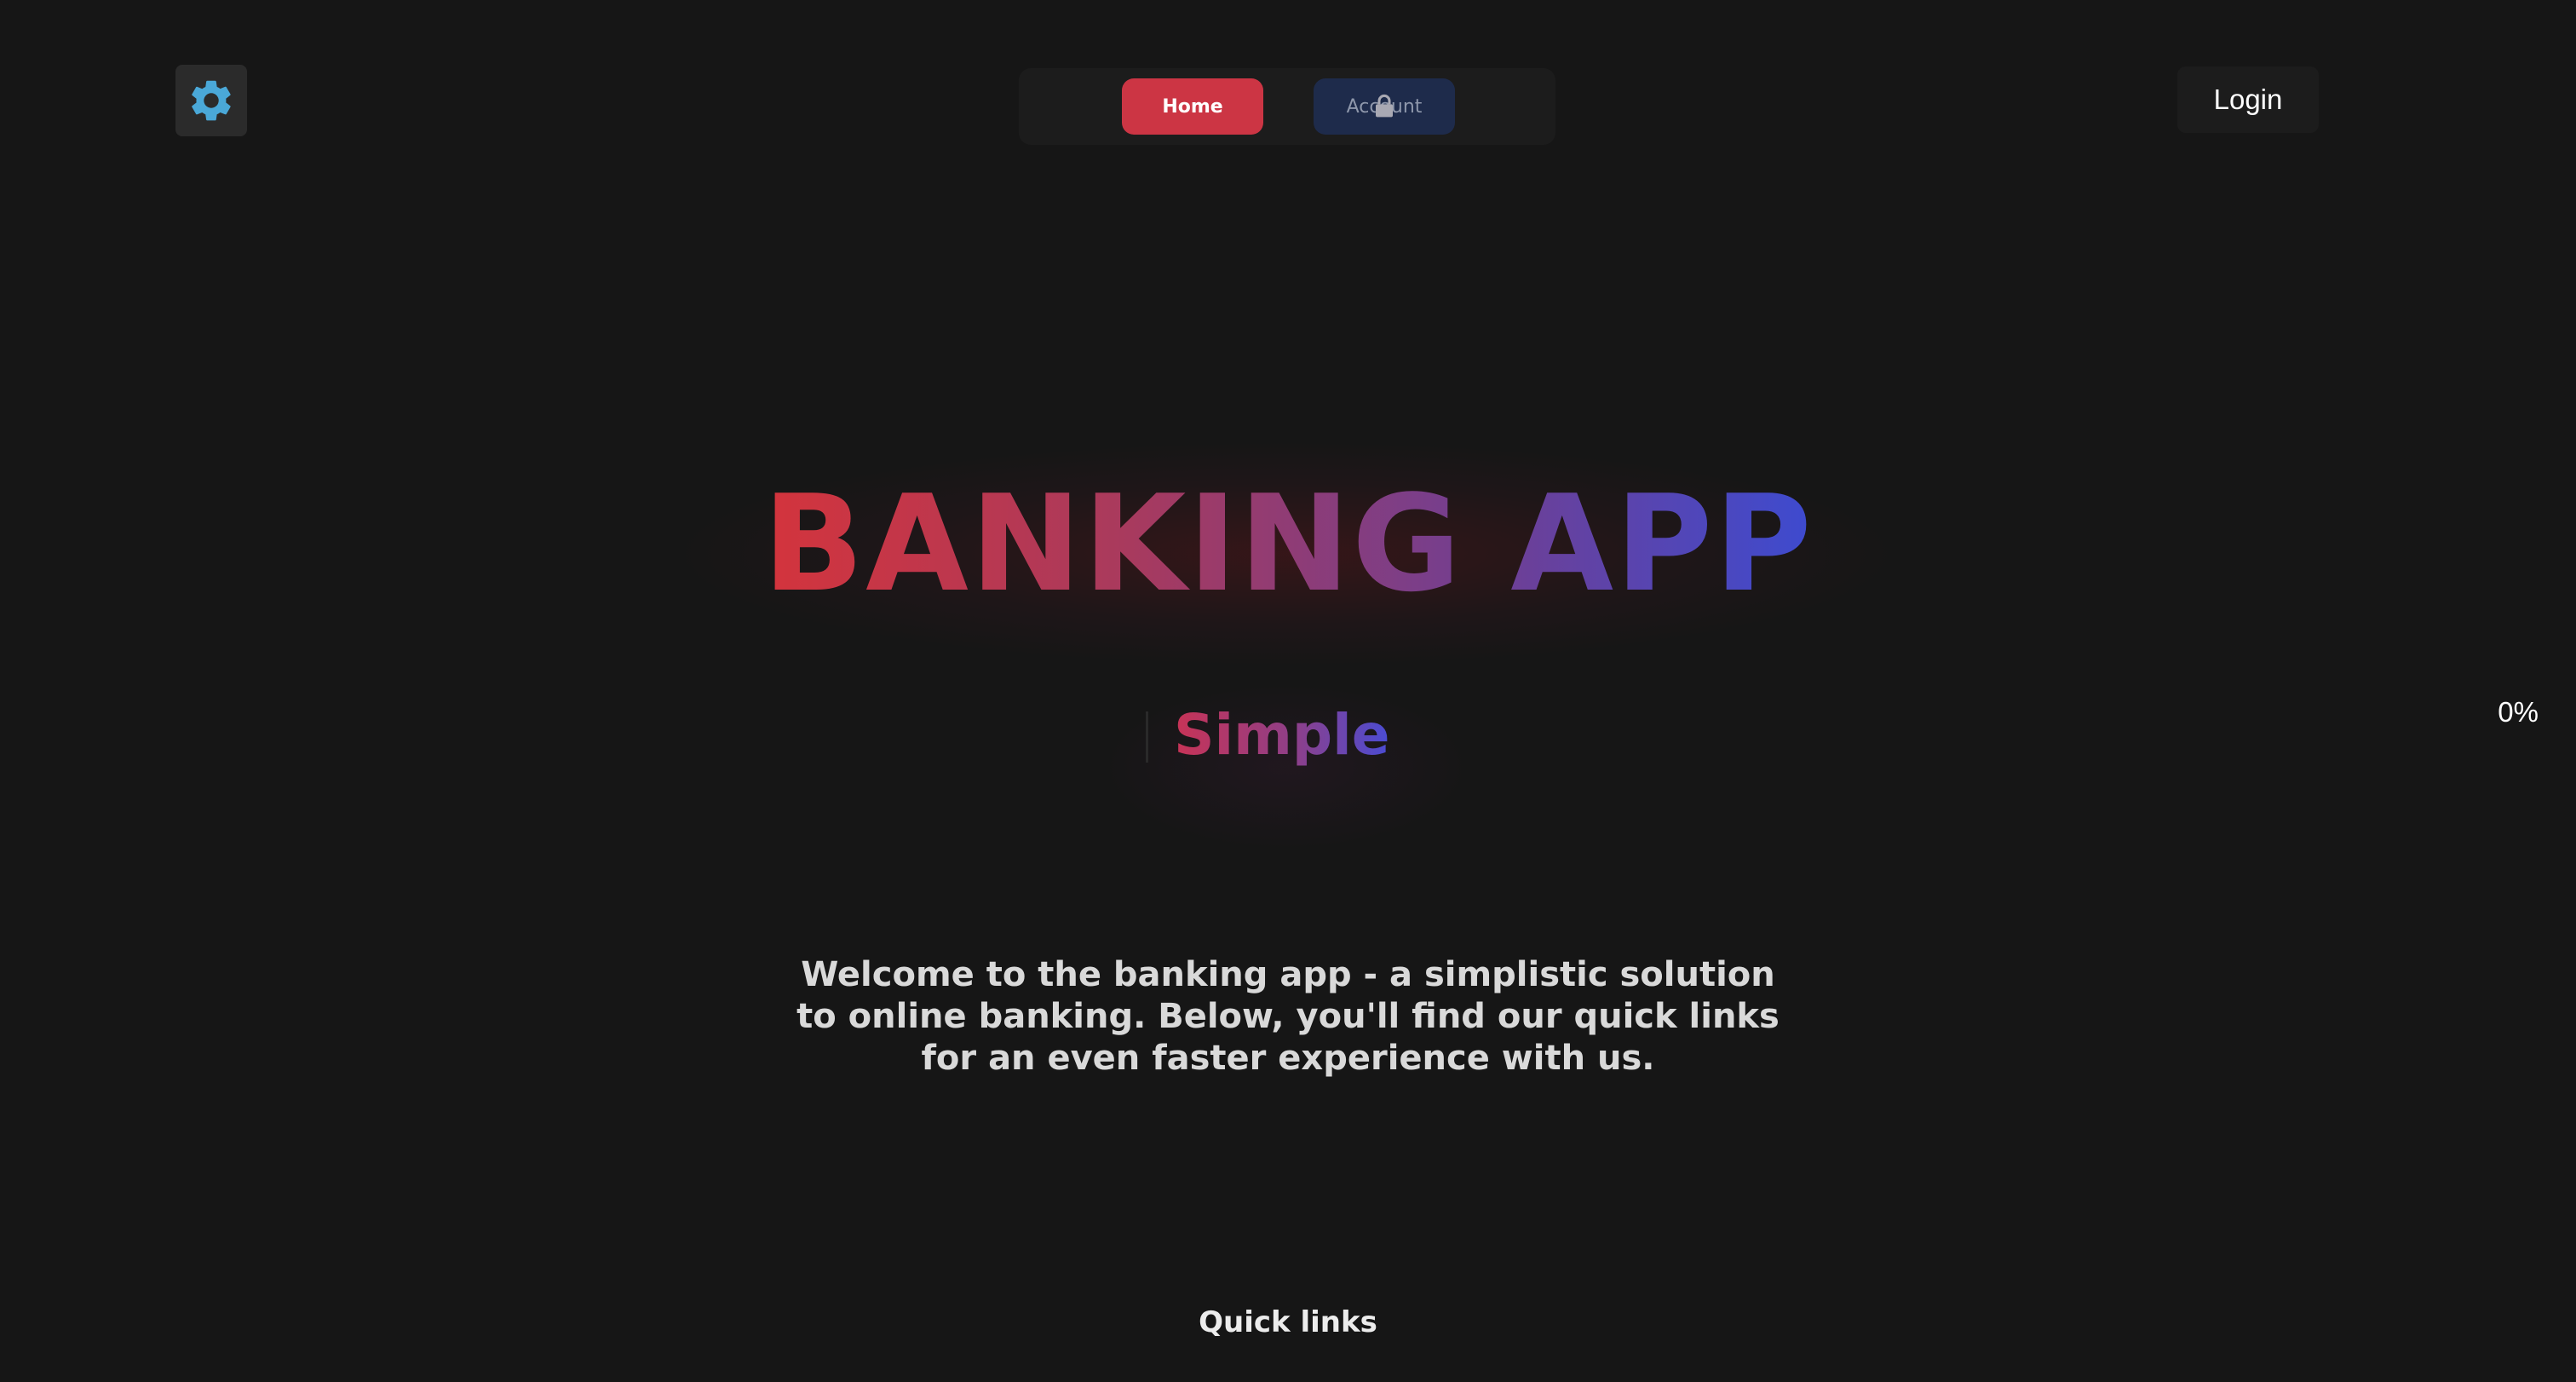  I want to click on scroll-progress: 0%, so click(2519, 712).